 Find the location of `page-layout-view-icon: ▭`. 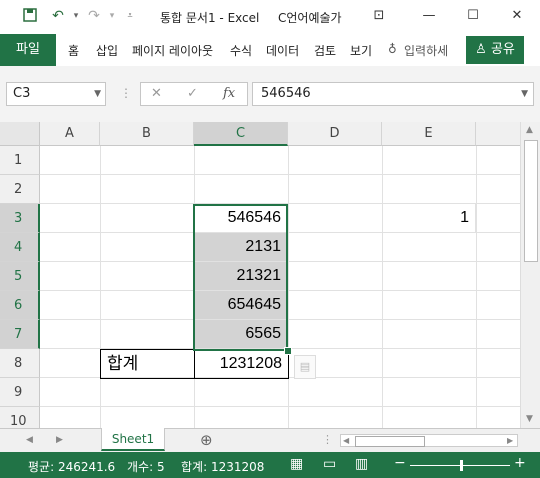

page-layout-view-icon: ▭ is located at coordinates (329, 464).